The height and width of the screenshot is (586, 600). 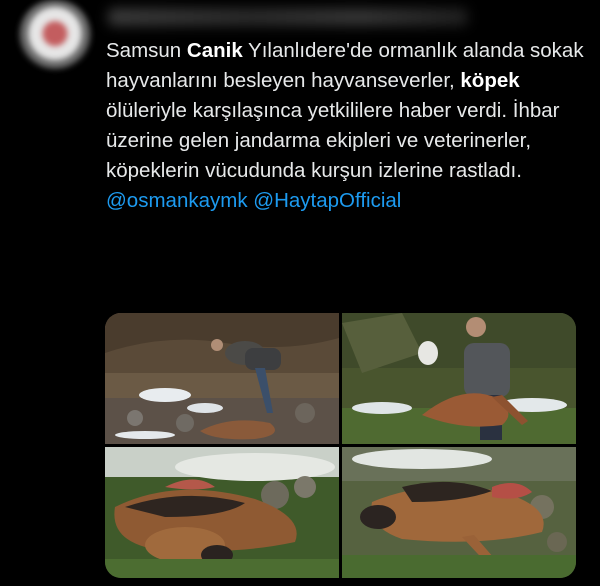 What do you see at coordinates (177, 200) in the screenshot?
I see `mention-link: @osmankaymk` at bounding box center [177, 200].